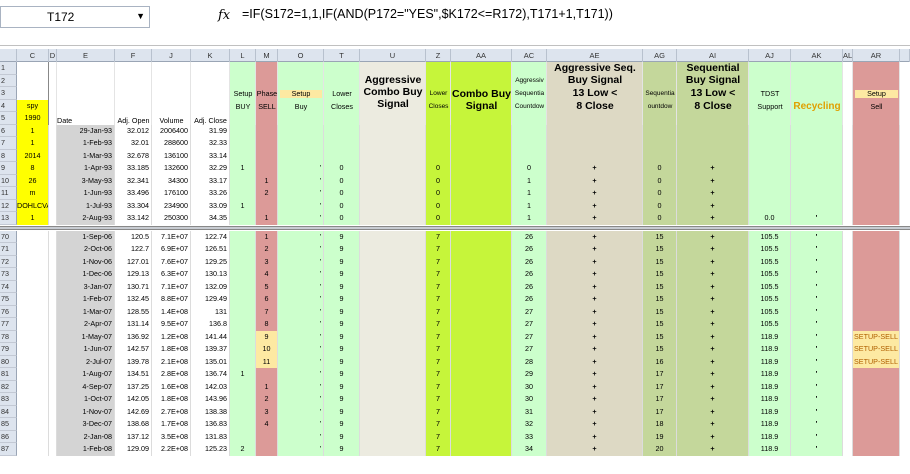 The image size is (910, 474). What do you see at coordinates (267, 193) in the screenshot?
I see `cell-m: 2` at bounding box center [267, 193].